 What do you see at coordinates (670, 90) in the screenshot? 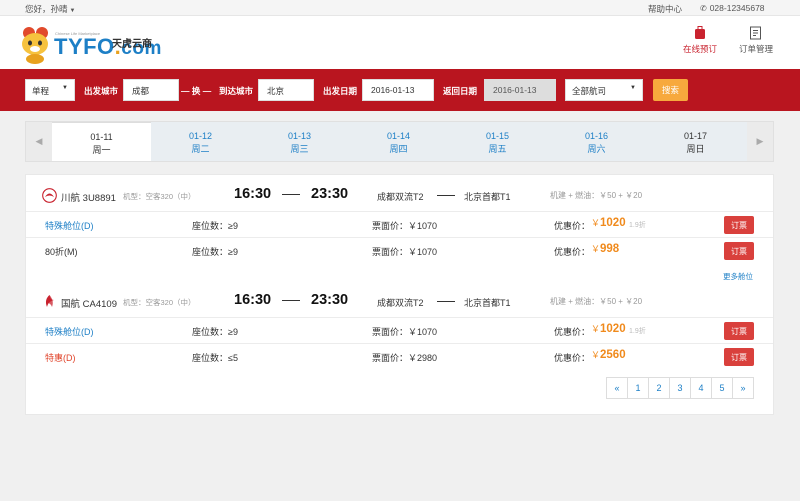
I see `search-button: 搜索` at bounding box center [670, 90].